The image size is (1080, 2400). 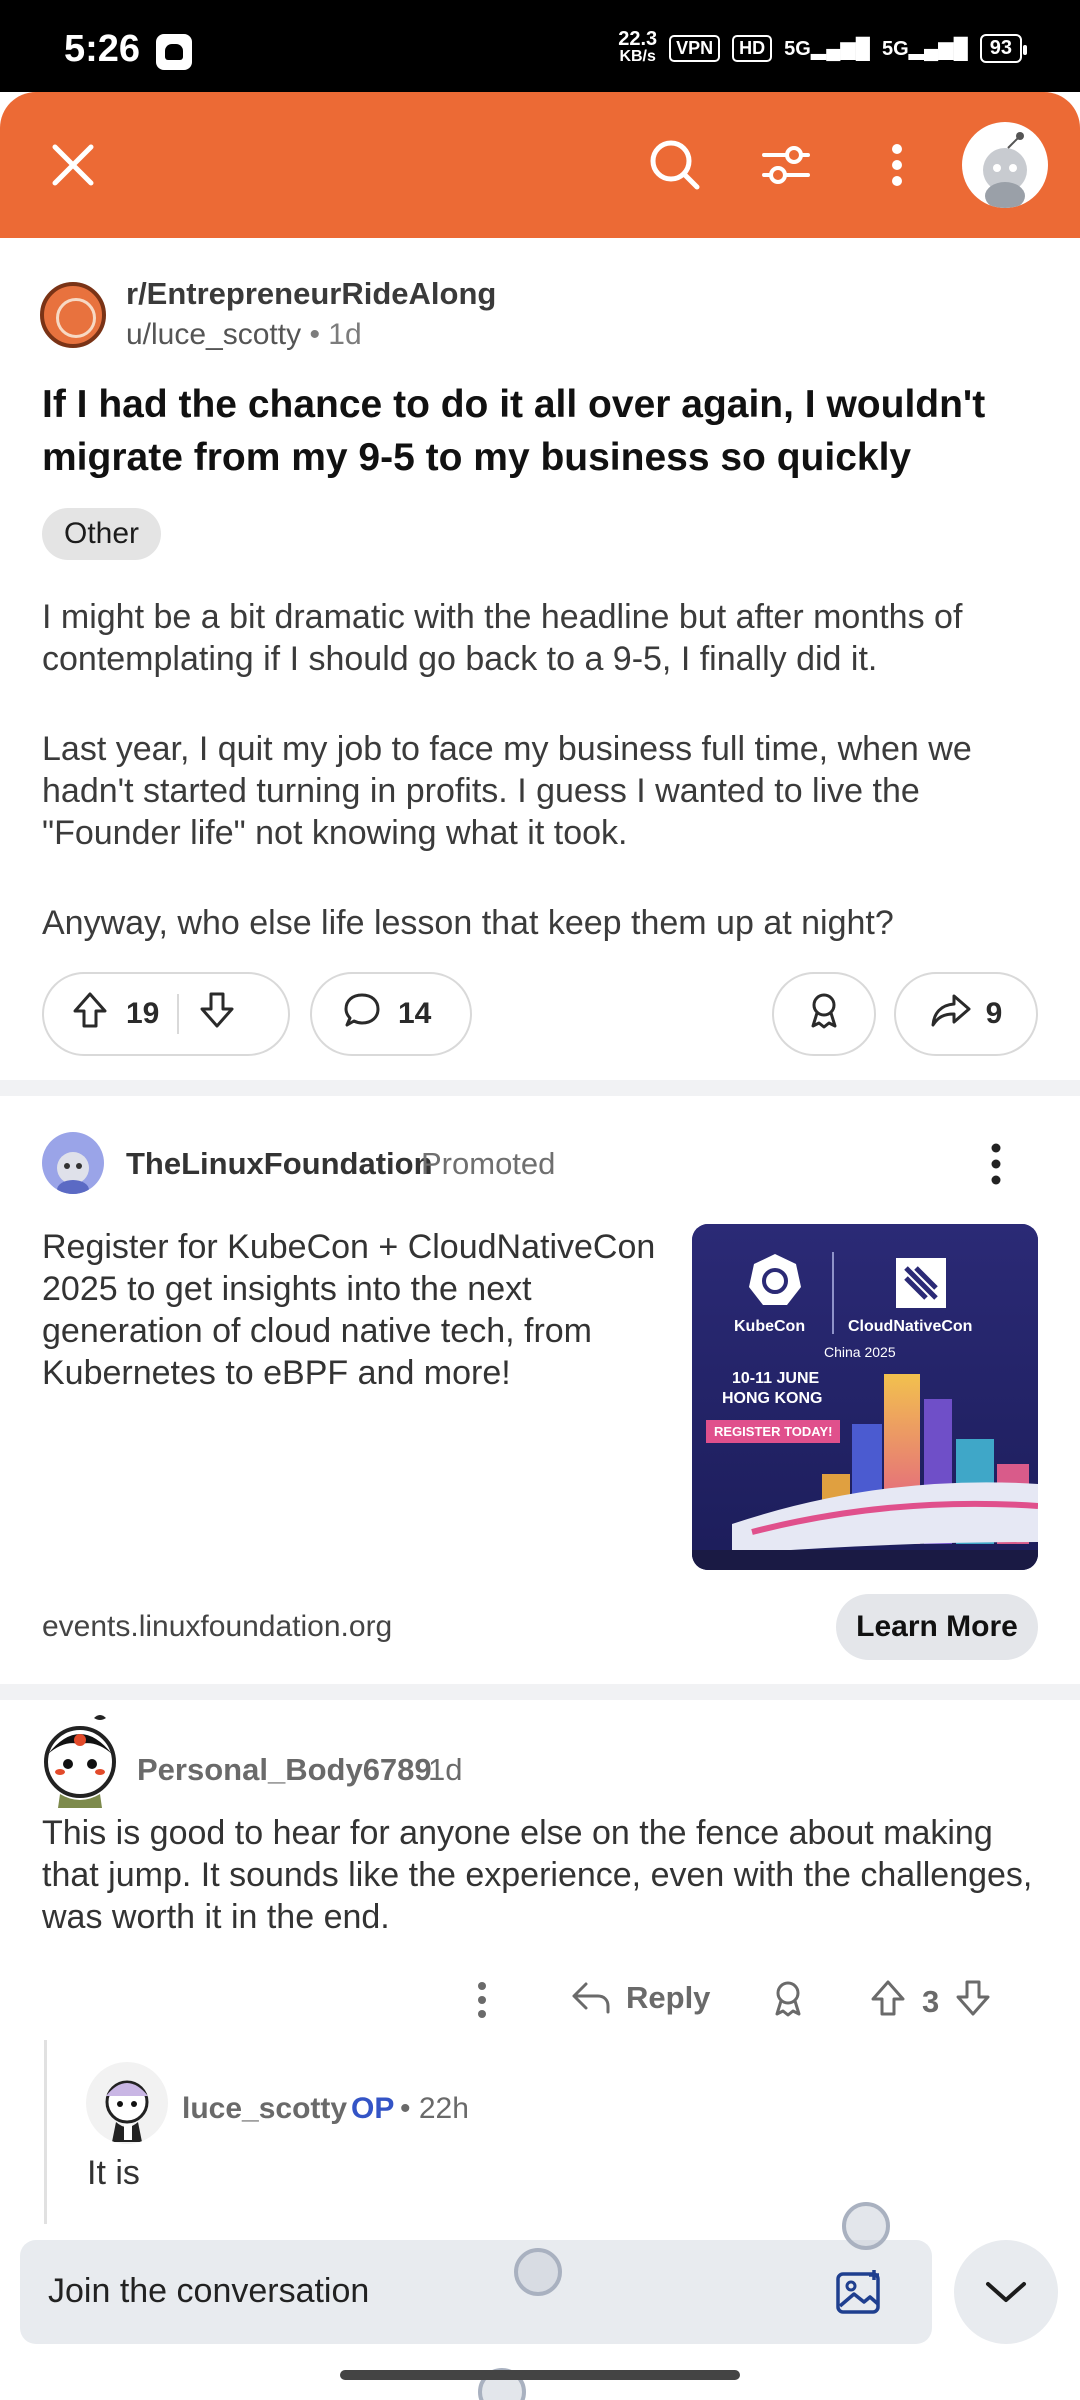 What do you see at coordinates (284, 1770) in the screenshot?
I see `comment-author: Personal_Body6789` at bounding box center [284, 1770].